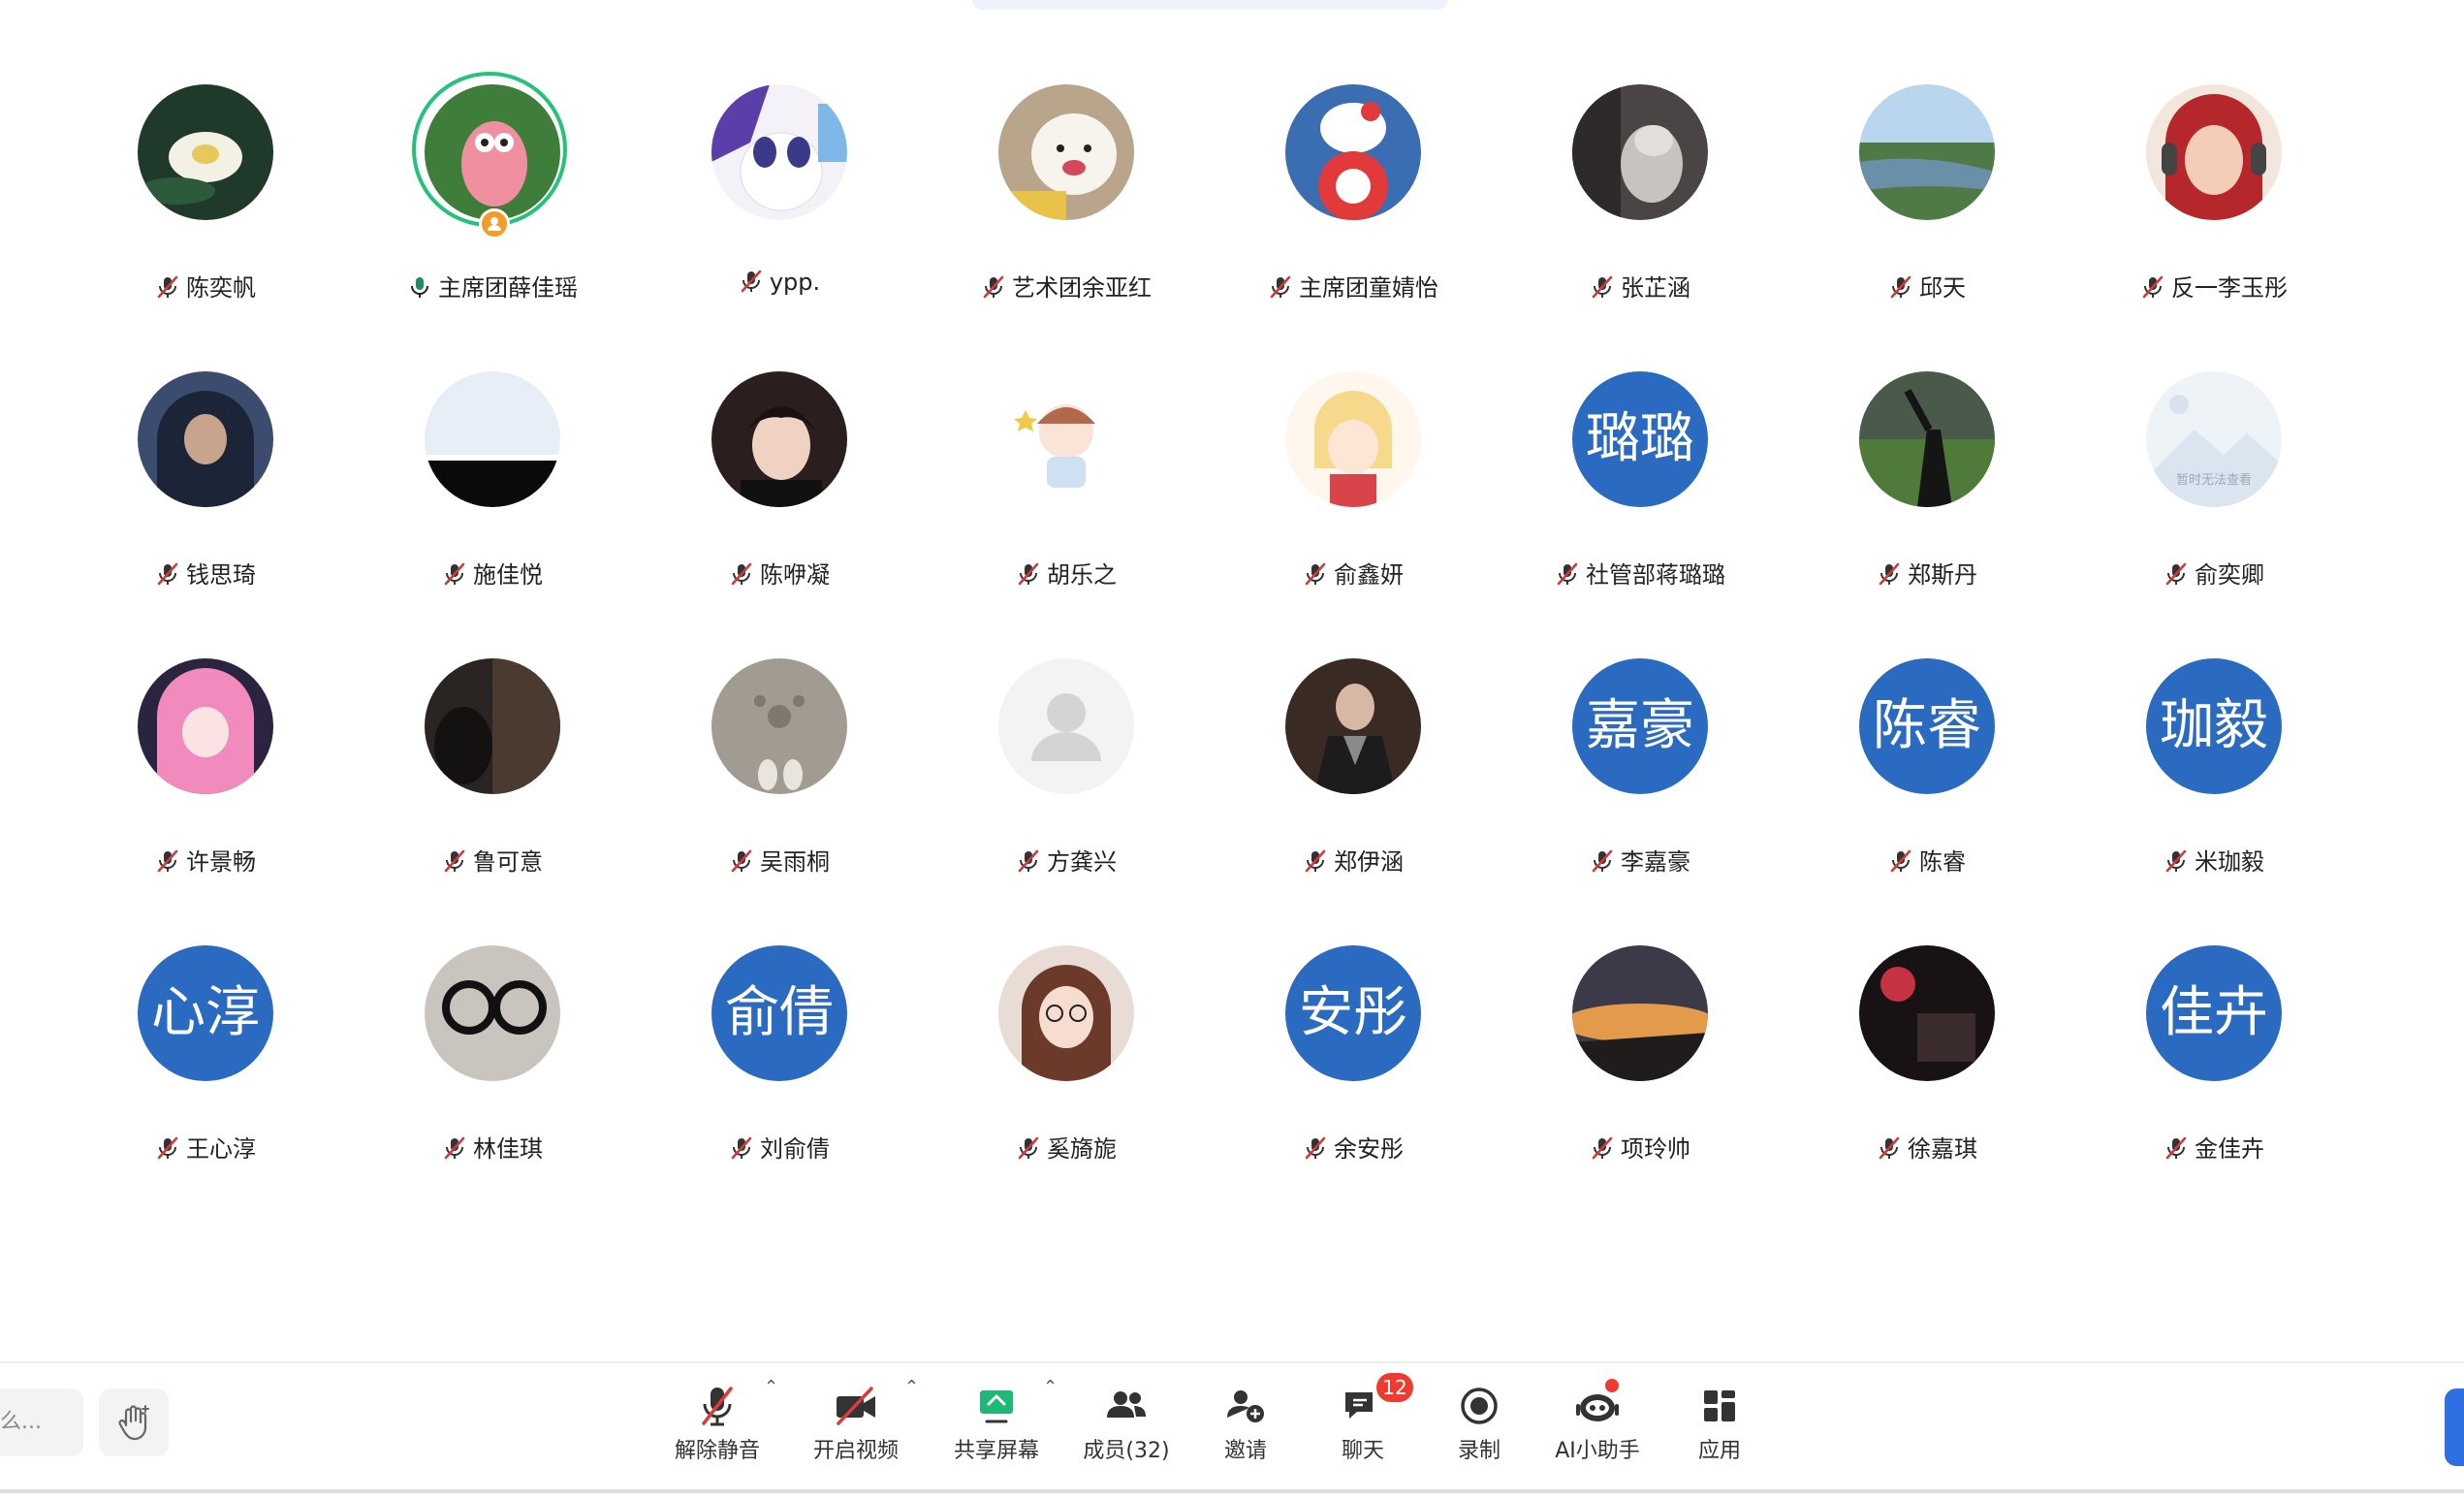  I want to click on participant-tile: 郑伊涵, so click(1353, 739).